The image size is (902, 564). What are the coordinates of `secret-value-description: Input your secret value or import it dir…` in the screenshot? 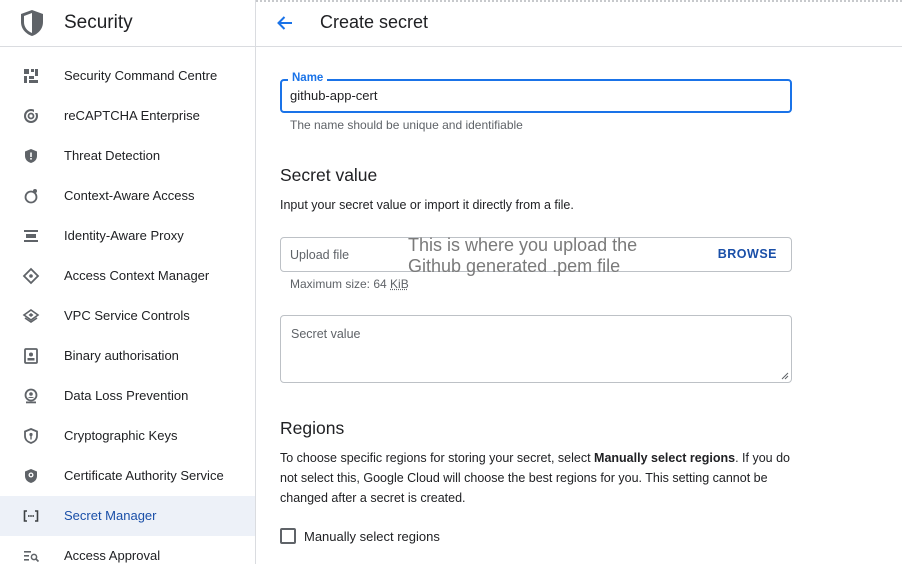 It's located at (427, 205).